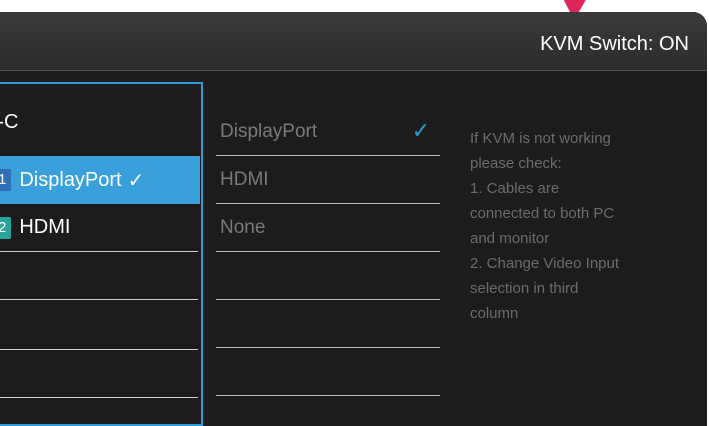 This screenshot has width=709, height=426. Describe the element at coordinates (328, 228) in the screenshot. I see `video-input-none: None` at that location.